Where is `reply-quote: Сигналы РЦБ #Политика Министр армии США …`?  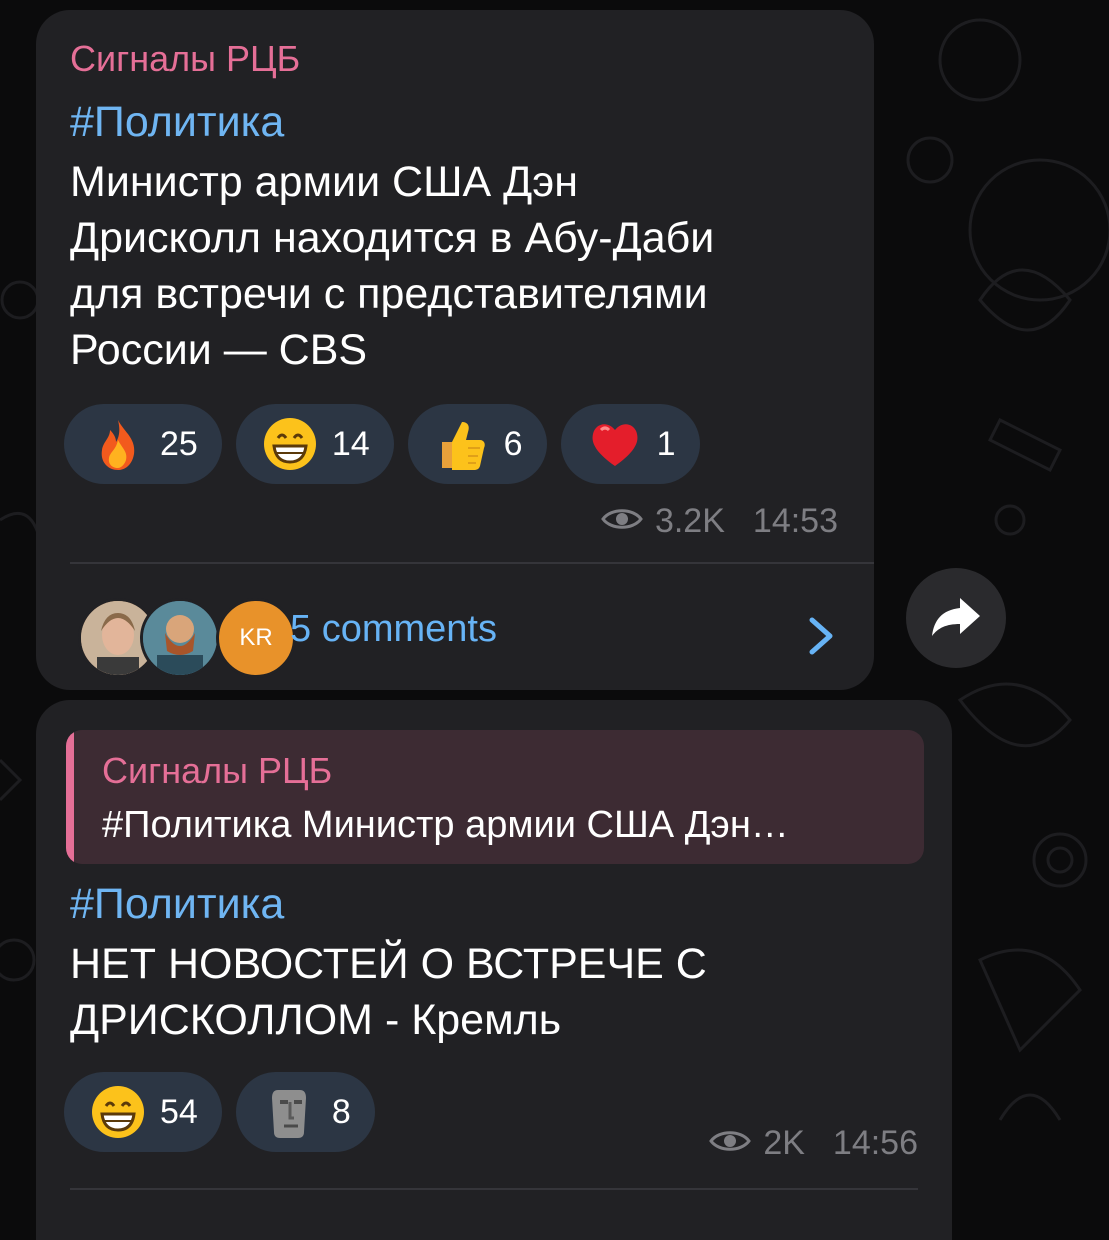
reply-quote: Сигналы РЦБ #Политика Министр армии США … is located at coordinates (495, 797).